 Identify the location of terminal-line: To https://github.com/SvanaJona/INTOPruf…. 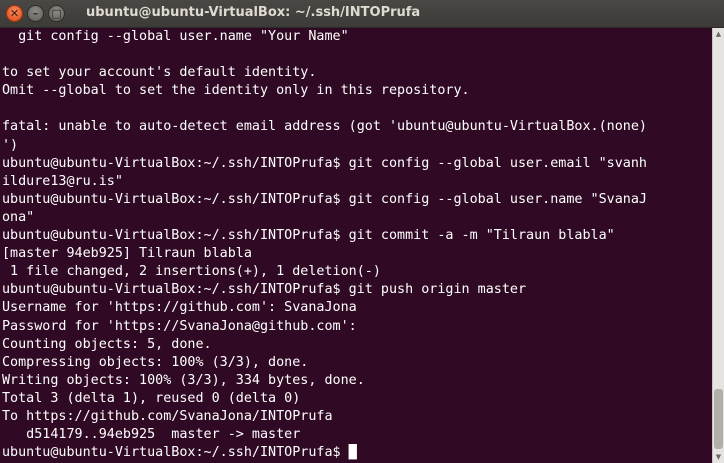
(167, 416).